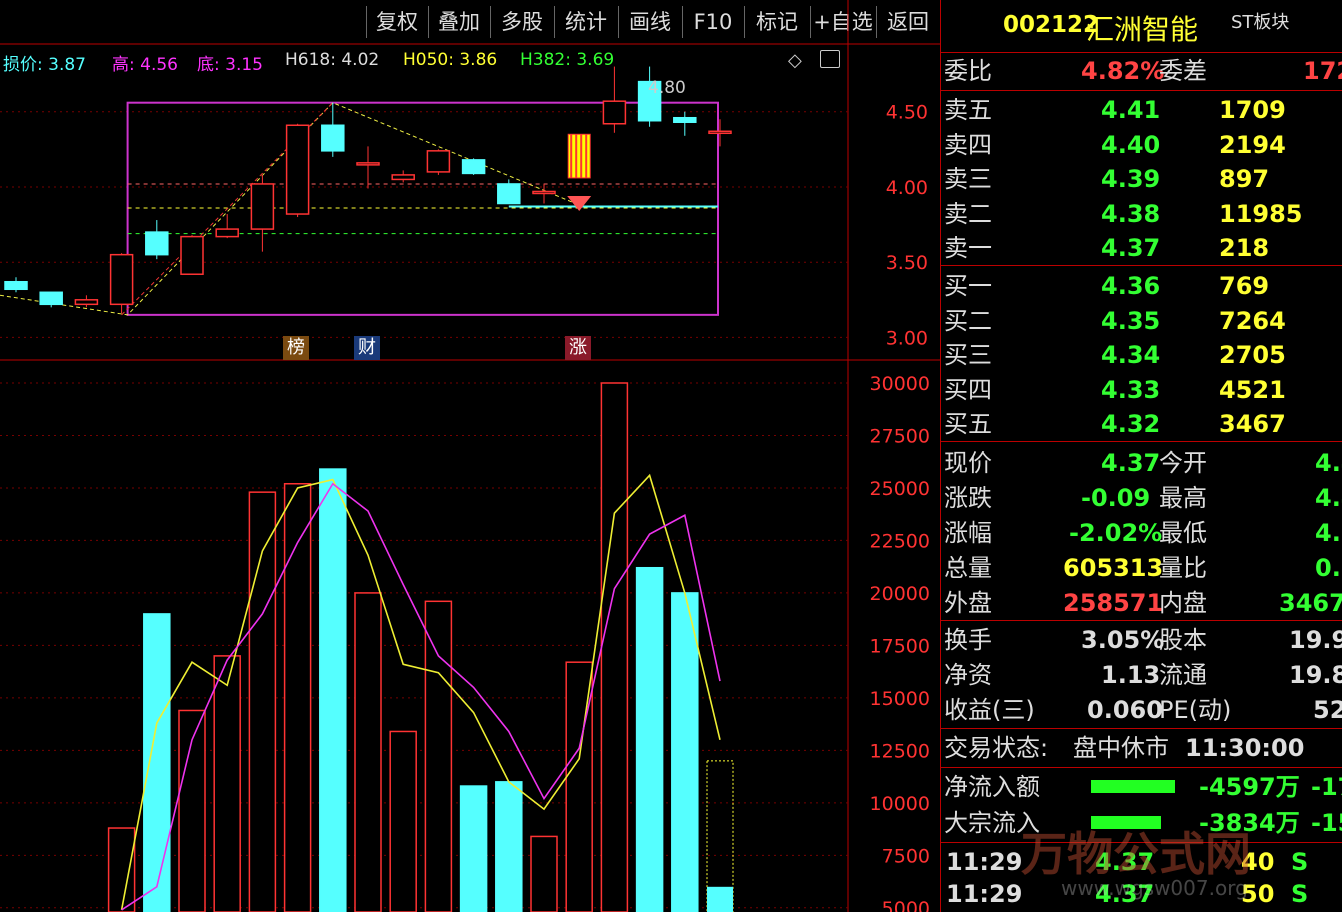 The height and width of the screenshot is (912, 1342). Describe the element at coordinates (900, 646) in the screenshot. I see `volume-tick-label: 17500` at that location.